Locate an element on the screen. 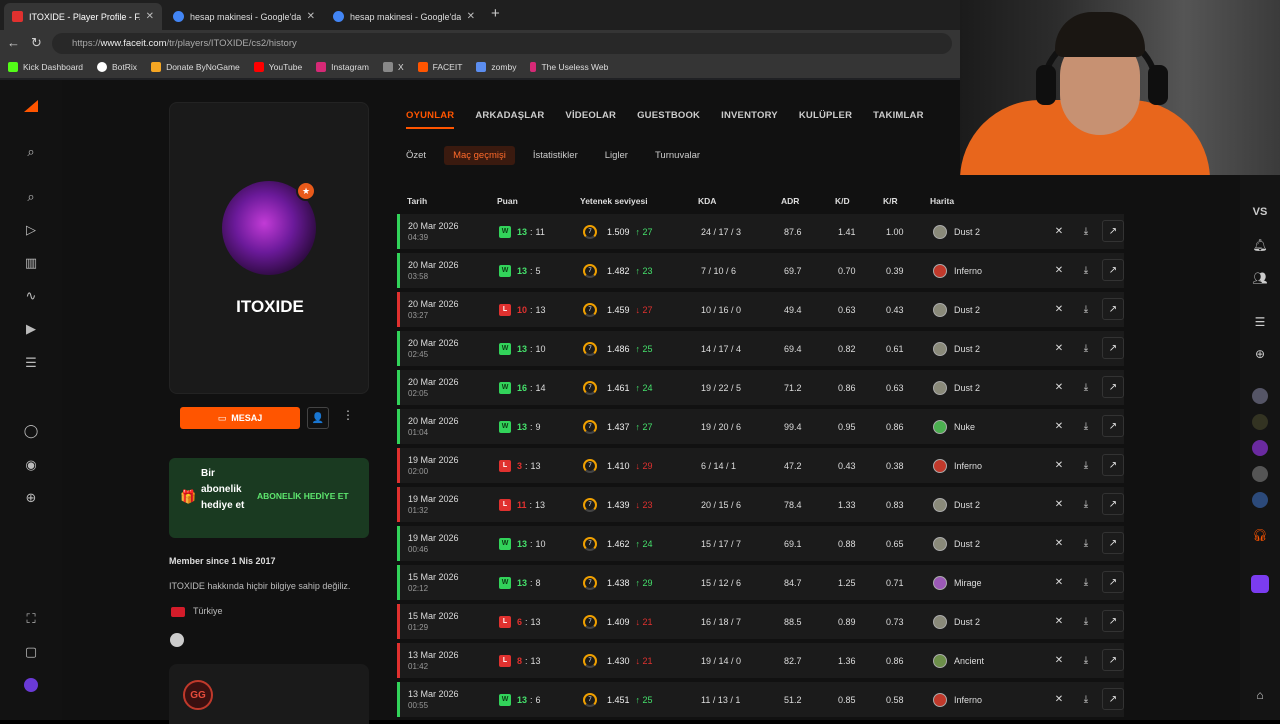  browser-tab-google-1: hesap makinesi - Google'da Ara ✕ is located at coordinates (244, 16).